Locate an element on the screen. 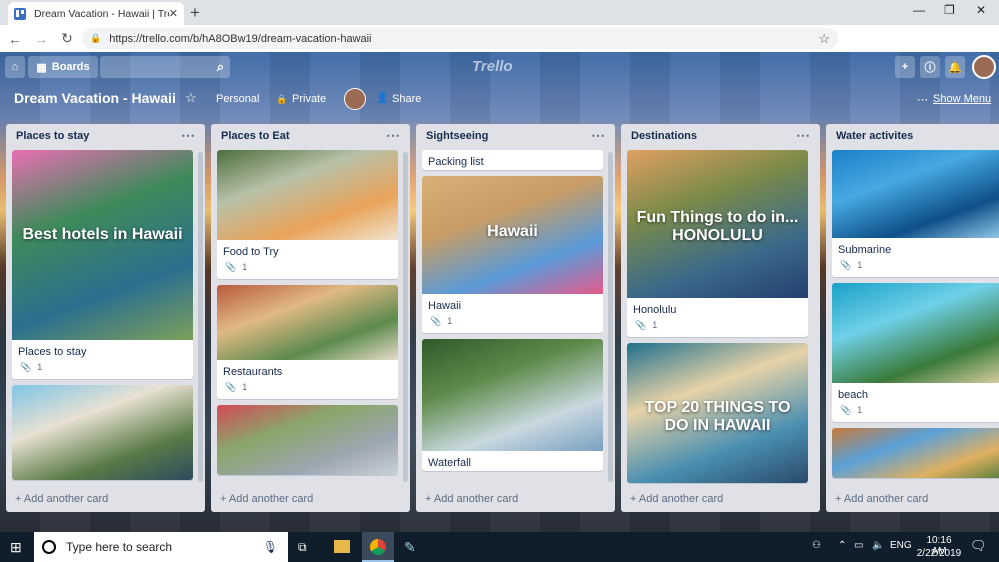 Image resolution: width=999 pixels, height=562 pixels. list-header: Sightseeing ⋯ is located at coordinates (515, 136).